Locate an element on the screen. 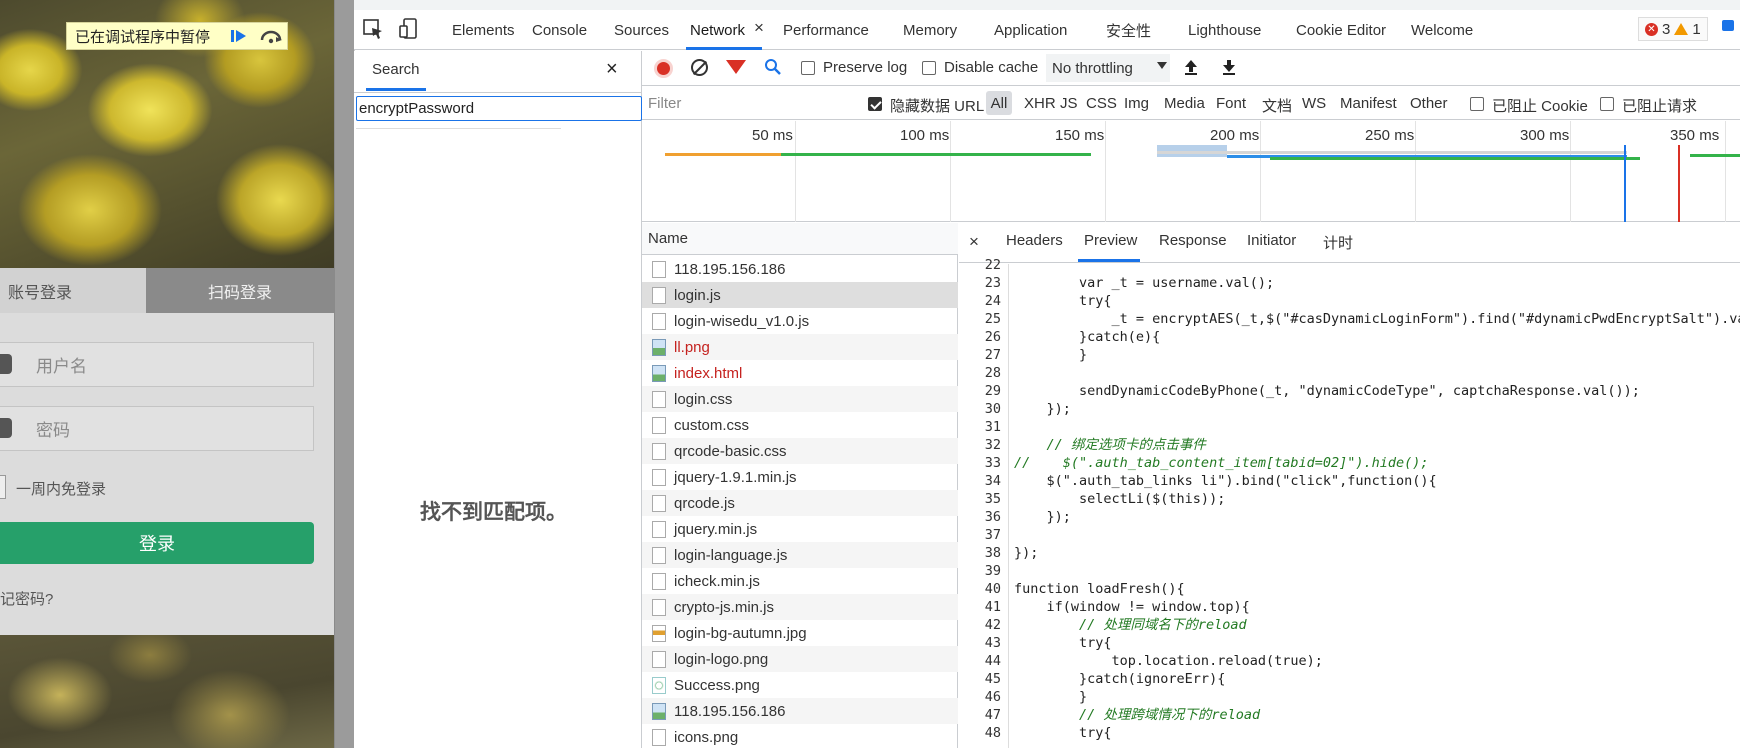 The image size is (1740, 748). tab-network: Network is located at coordinates (717, 30).